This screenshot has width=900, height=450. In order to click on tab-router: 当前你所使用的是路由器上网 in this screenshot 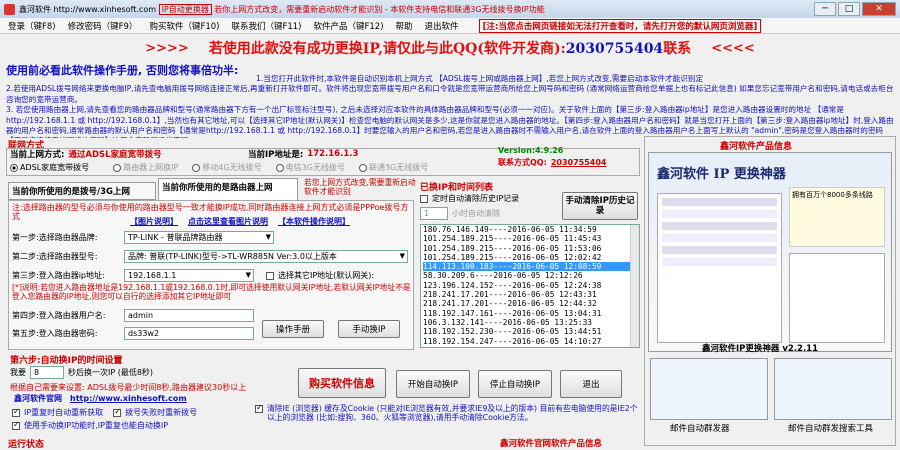, I will do `click(228, 189)`.